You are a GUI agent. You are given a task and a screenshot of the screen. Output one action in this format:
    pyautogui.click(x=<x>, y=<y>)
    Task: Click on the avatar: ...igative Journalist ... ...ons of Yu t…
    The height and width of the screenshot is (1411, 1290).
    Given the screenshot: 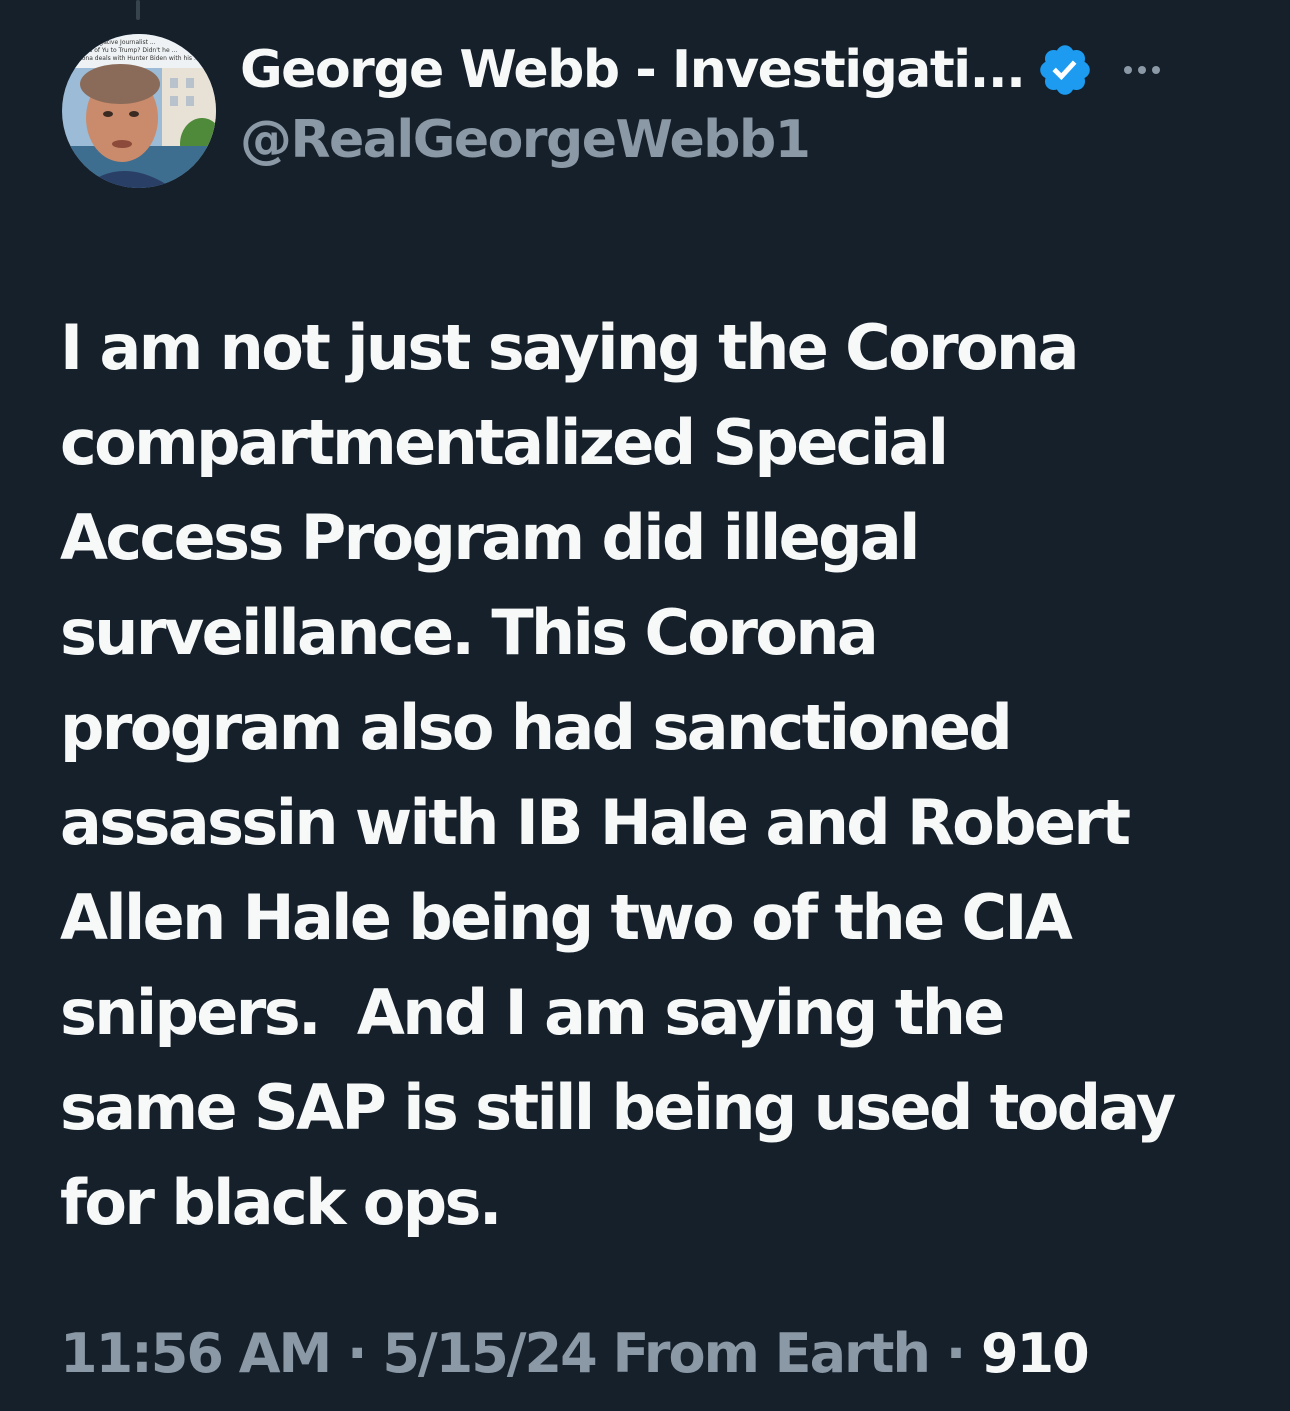 What is the action you would take?
    pyautogui.click(x=139, y=111)
    